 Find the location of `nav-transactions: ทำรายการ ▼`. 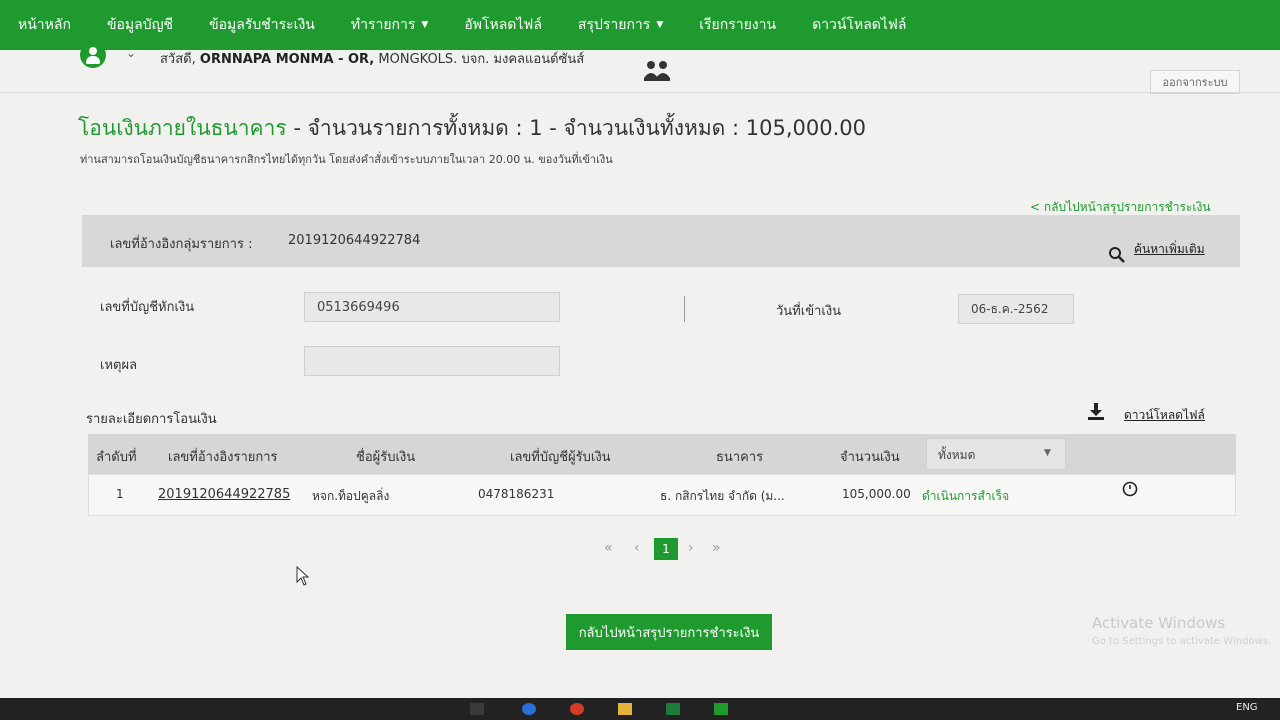

nav-transactions: ทำรายการ ▼ is located at coordinates (389, 25).